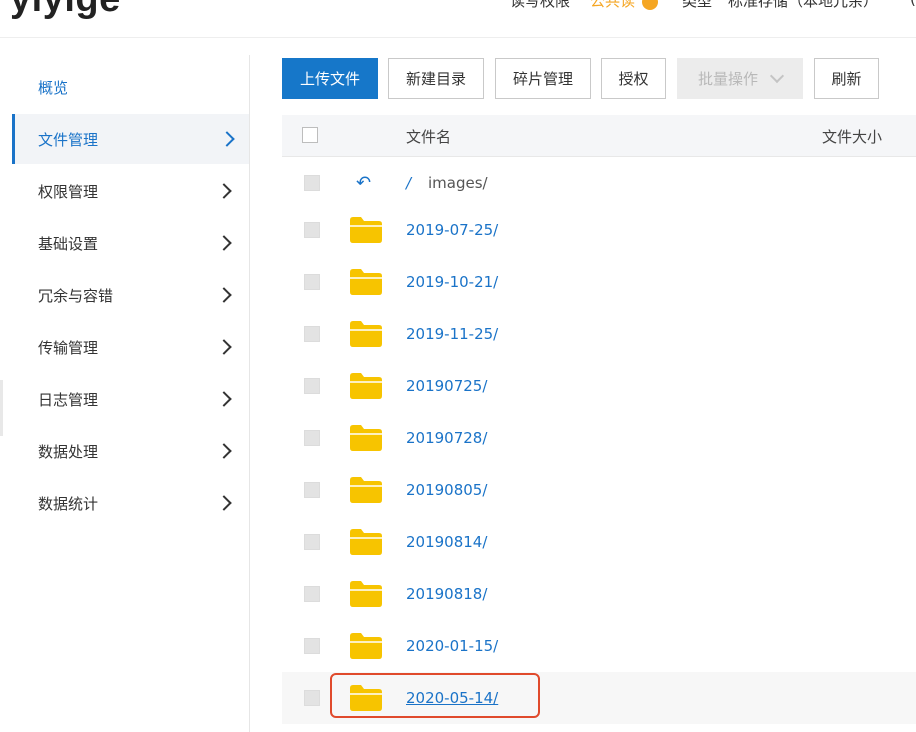  I want to click on table-row-hovered: 2020-05-14/, so click(599, 698).